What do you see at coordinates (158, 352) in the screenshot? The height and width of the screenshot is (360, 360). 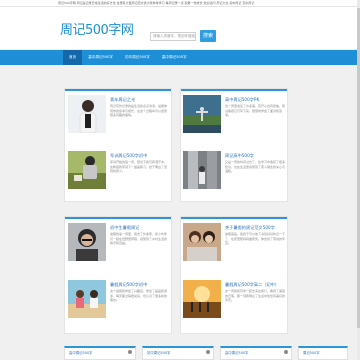 I see `bottom-panel-title: 初中周记500字` at bounding box center [158, 352].